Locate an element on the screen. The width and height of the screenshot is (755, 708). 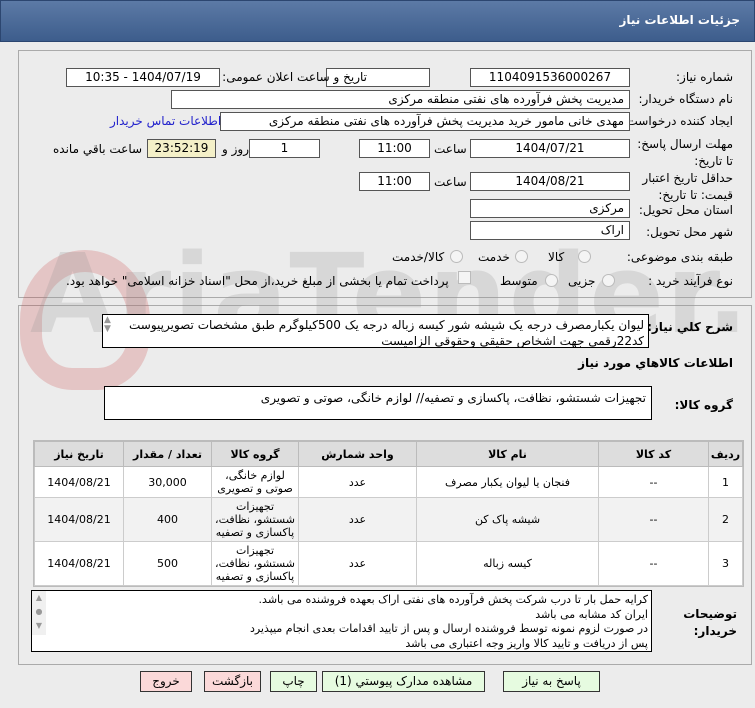
cell-quantity: 500 is located at coordinates (167, 563).